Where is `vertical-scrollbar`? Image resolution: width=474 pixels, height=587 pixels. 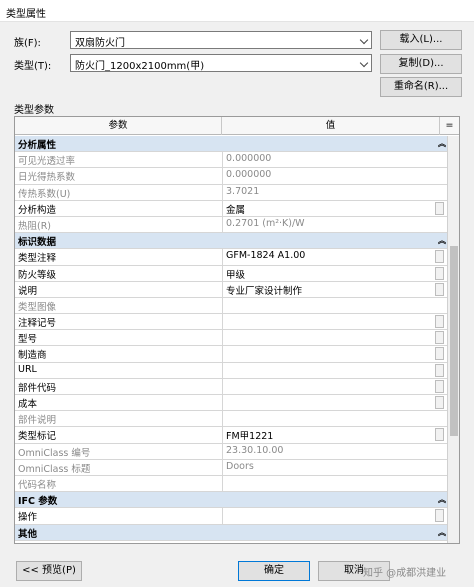 vertical-scrollbar is located at coordinates (453, 339).